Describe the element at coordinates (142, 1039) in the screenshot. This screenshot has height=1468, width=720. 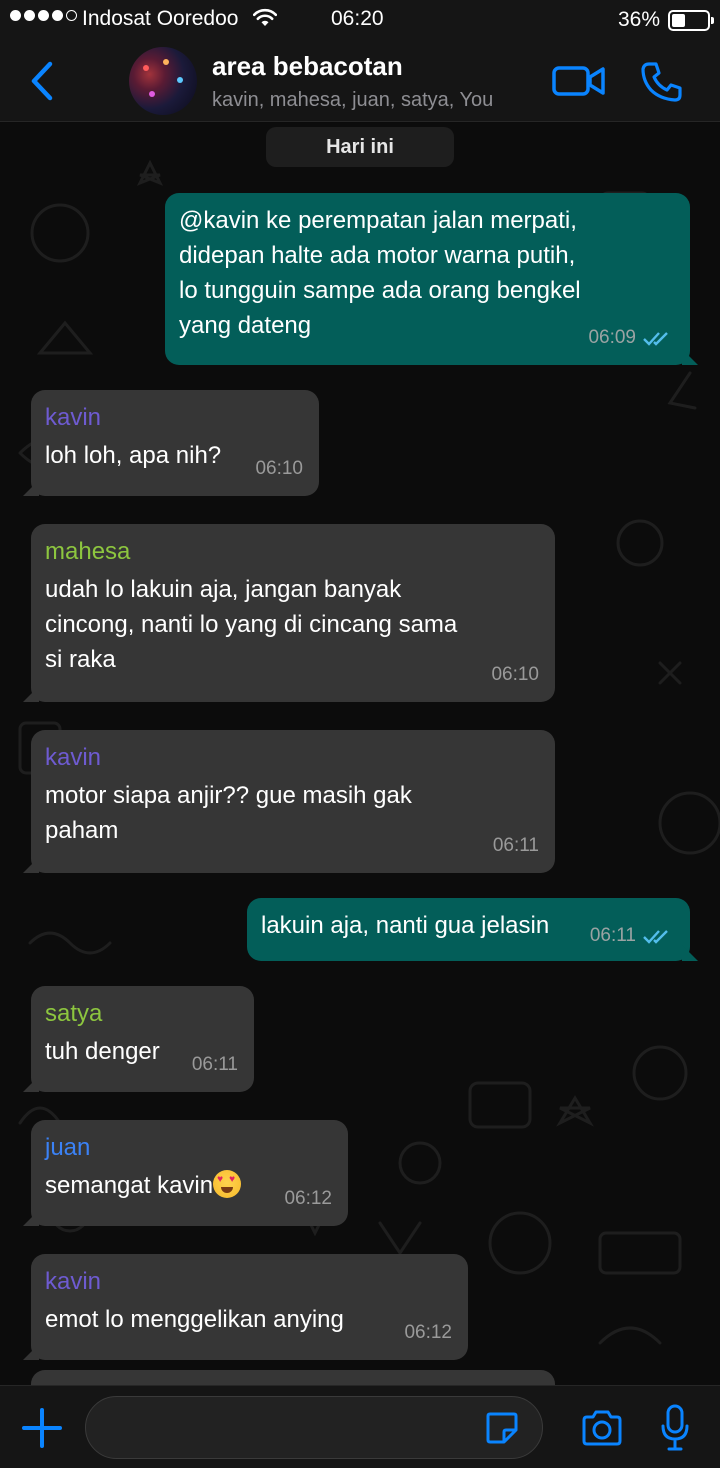
I see `message-bubble-incoming: satya tuh denger 06:11` at that location.